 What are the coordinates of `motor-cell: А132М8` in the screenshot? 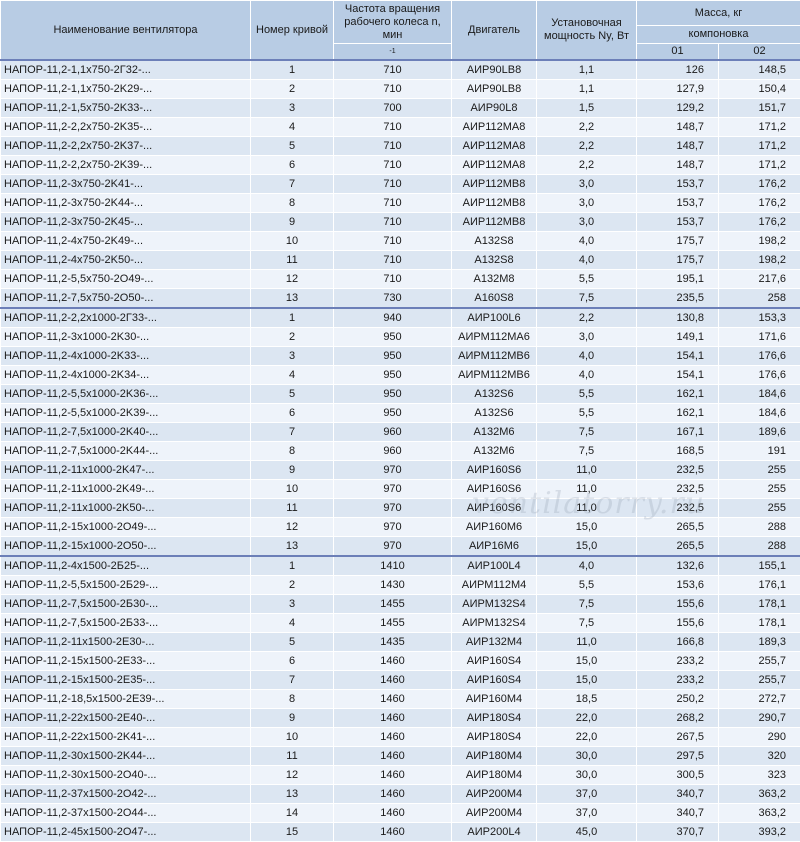 It's located at (494, 279).